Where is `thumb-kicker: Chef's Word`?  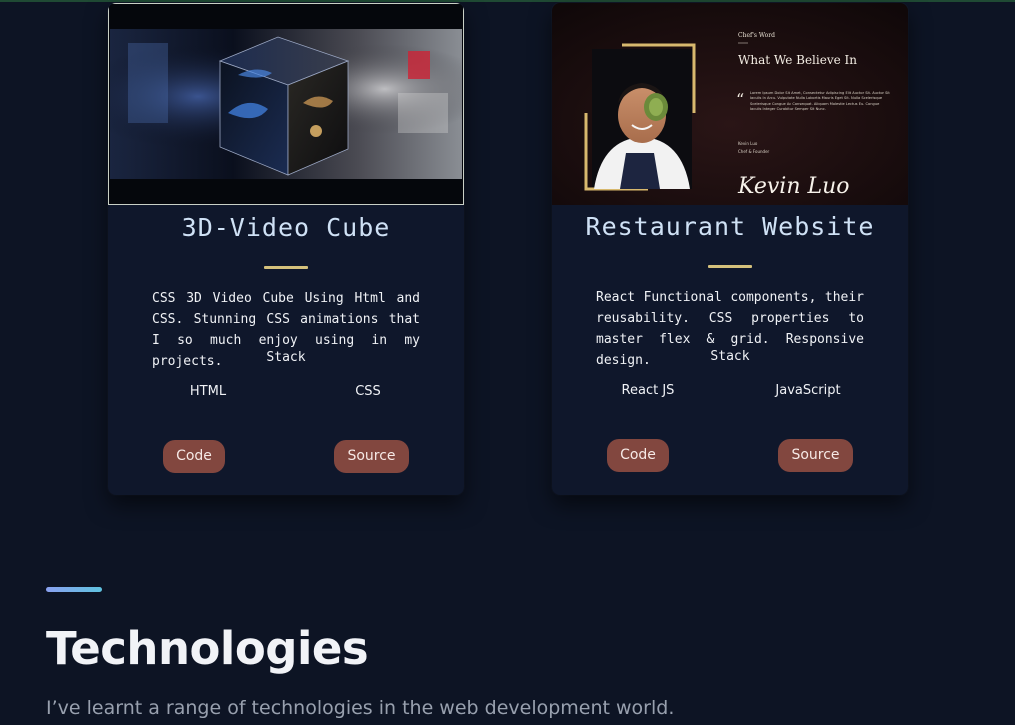
thumb-kicker: Chef's Word is located at coordinates (756, 35).